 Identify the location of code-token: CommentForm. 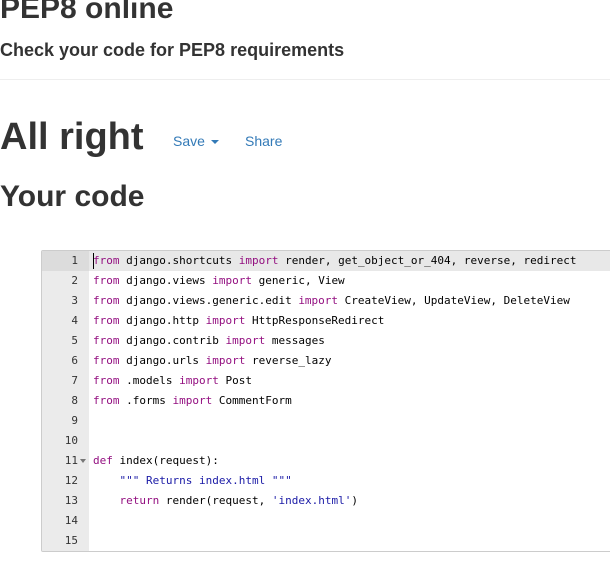
(252, 400).